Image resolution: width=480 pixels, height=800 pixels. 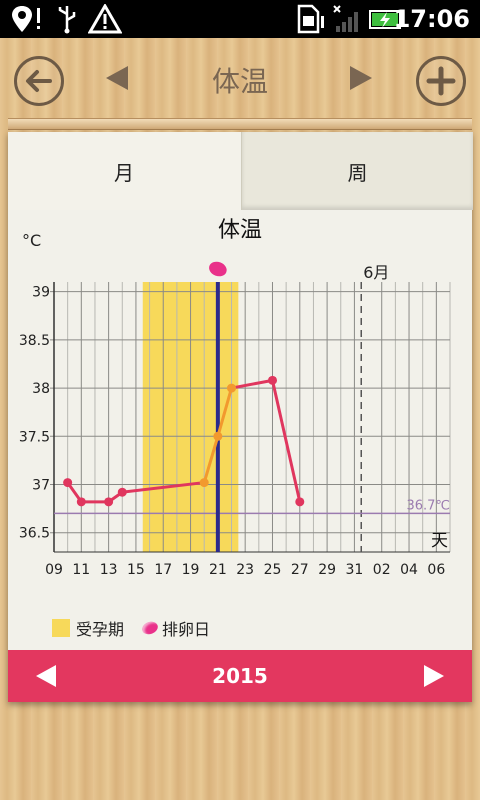 I want to click on x-tick-label: 19, so click(x=191, y=570).